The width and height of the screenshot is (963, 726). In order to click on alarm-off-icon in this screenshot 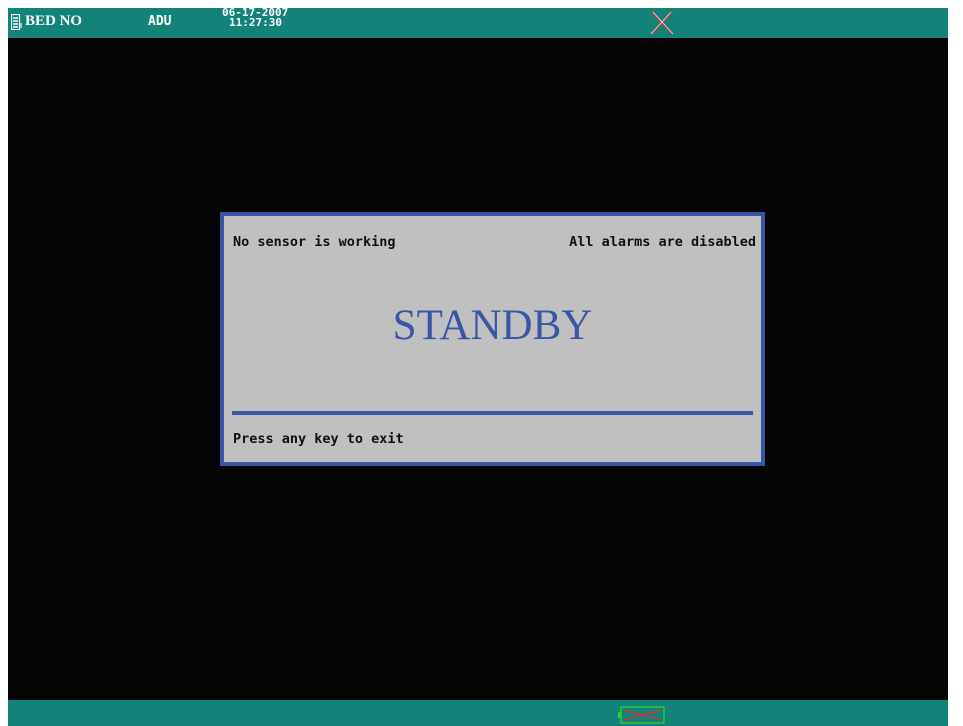, I will do `click(662, 23)`.